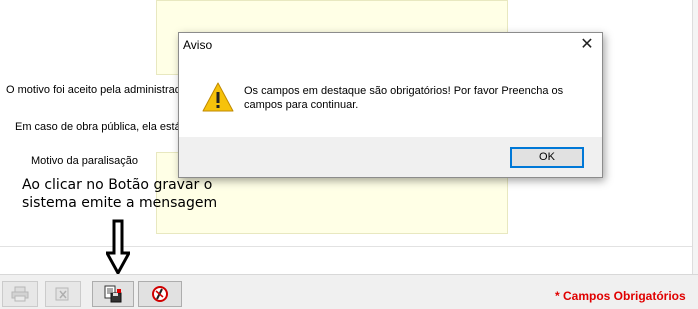 The width and height of the screenshot is (698, 309). I want to click on down-arrow-icon, so click(118, 247).